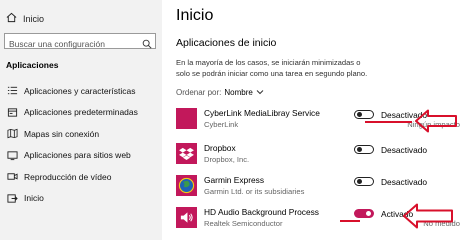 The image size is (460, 240). I want to click on sidebar-item-apps-features: Aplicaciones y características, so click(81, 91).